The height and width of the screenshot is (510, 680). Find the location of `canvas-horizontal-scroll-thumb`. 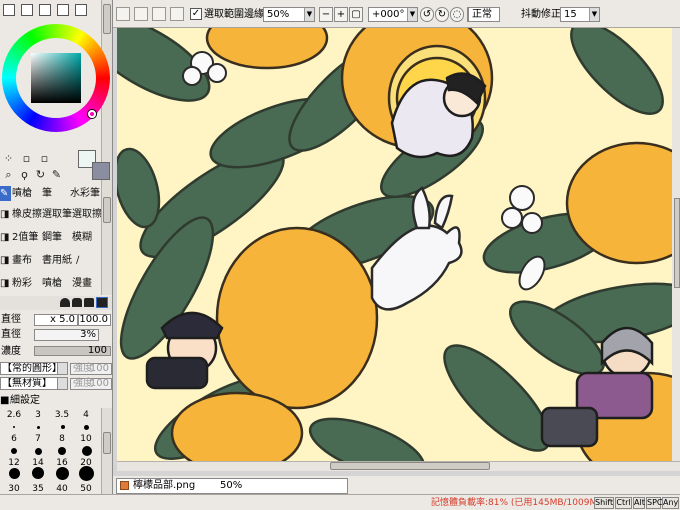

canvas-horizontal-scroll-thumb is located at coordinates (410, 466).